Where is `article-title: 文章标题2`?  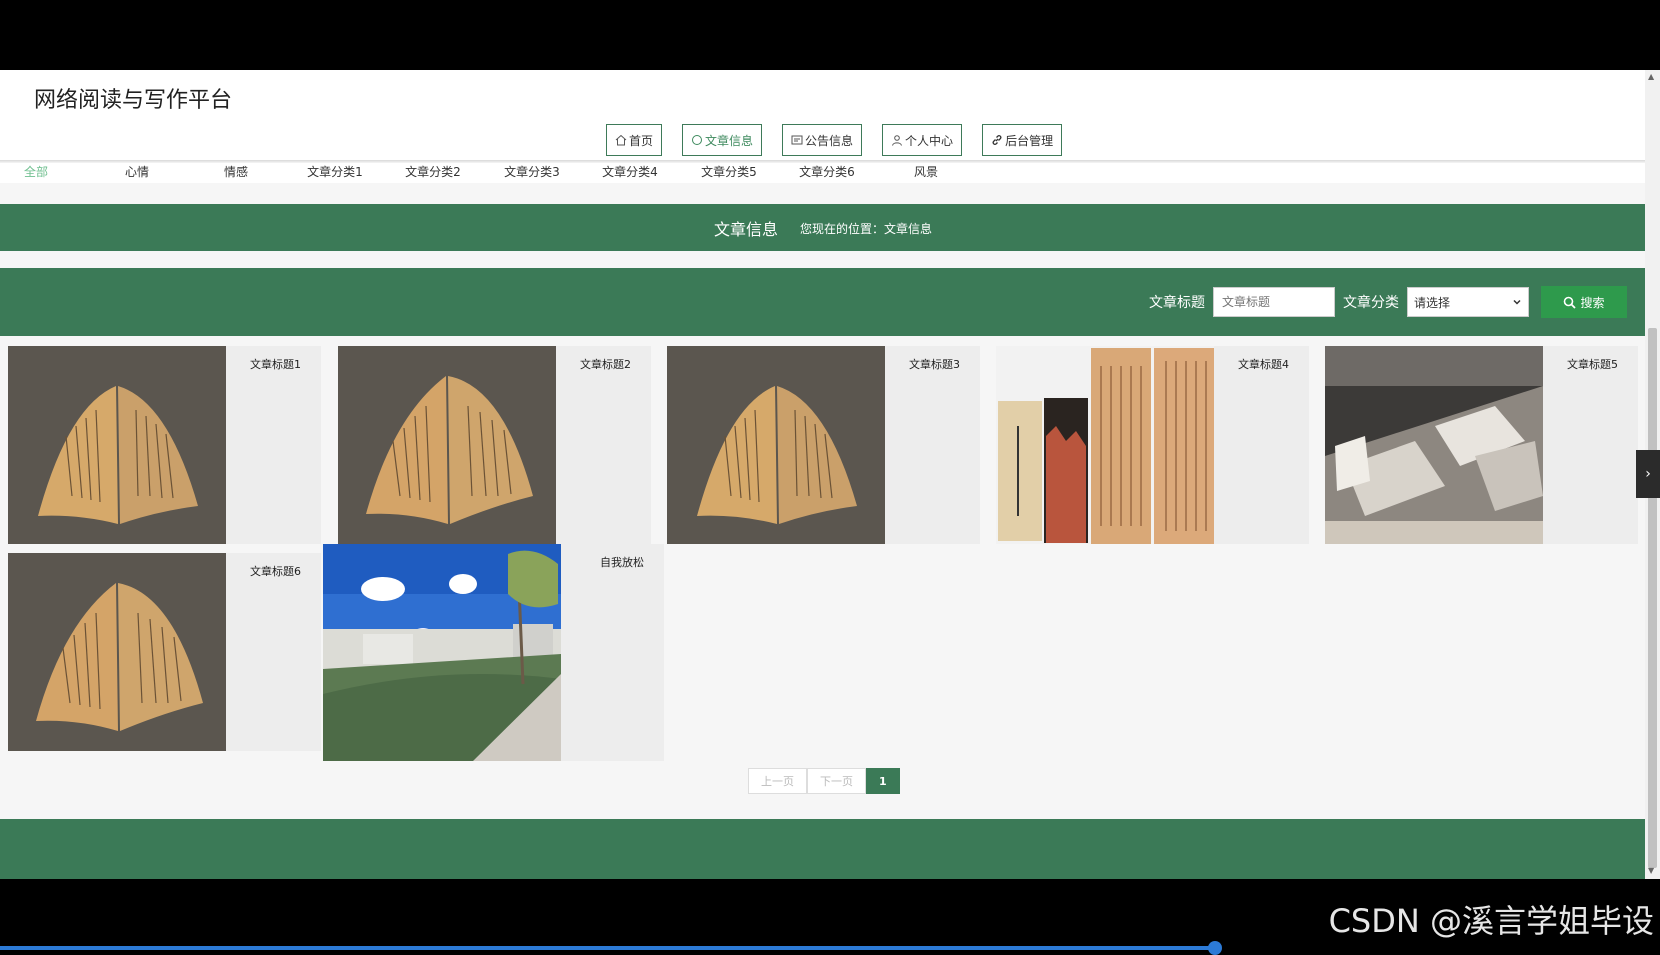 article-title: 文章标题2 is located at coordinates (605, 364).